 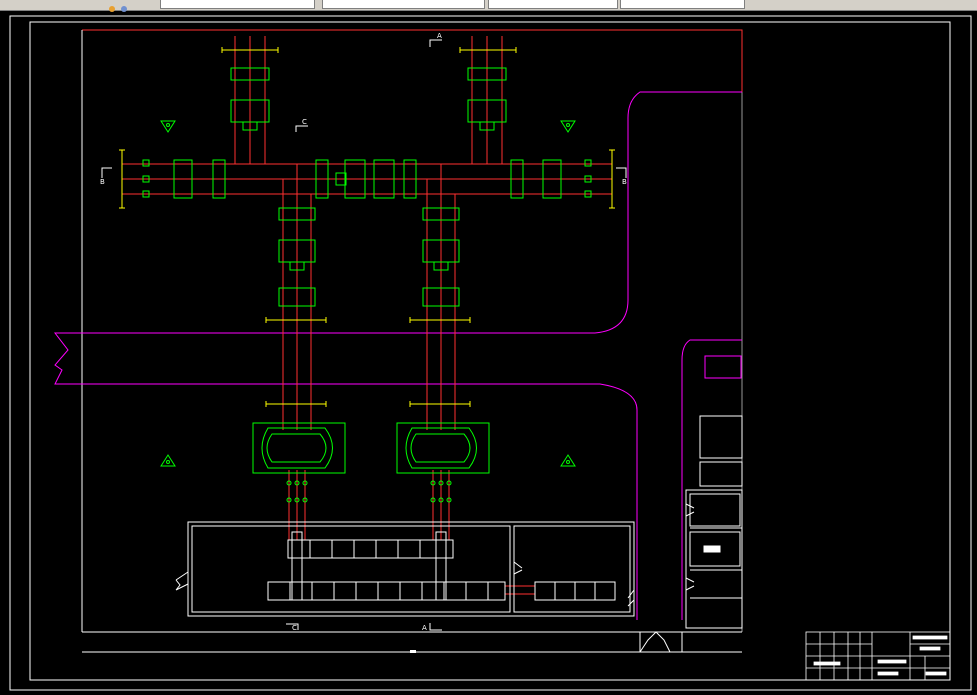 I want to click on side-building, so click(x=714, y=522).